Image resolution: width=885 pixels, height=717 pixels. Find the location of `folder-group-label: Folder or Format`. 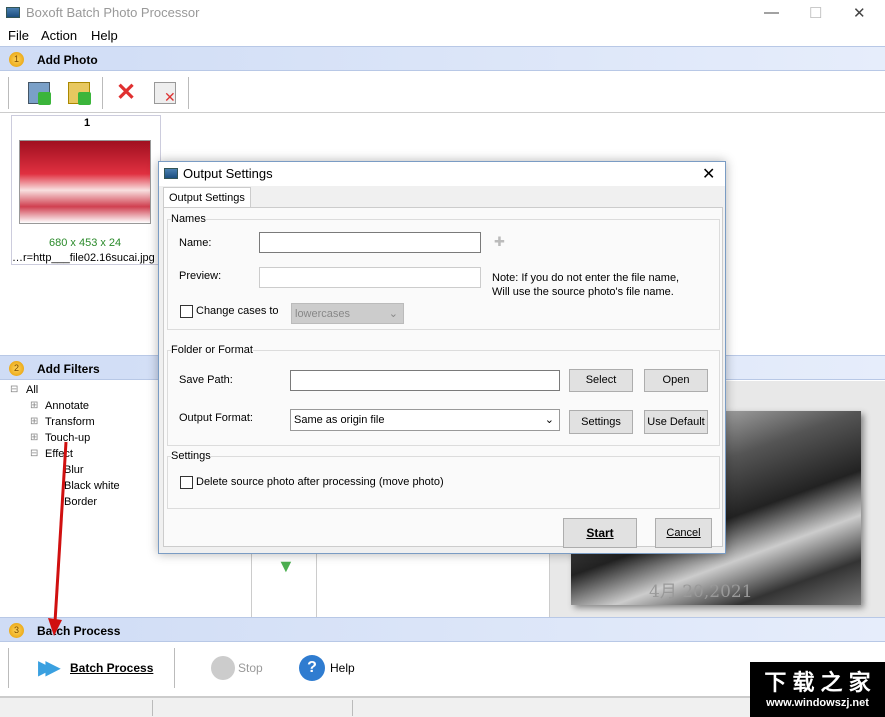

folder-group-label: Folder or Format is located at coordinates (212, 350).